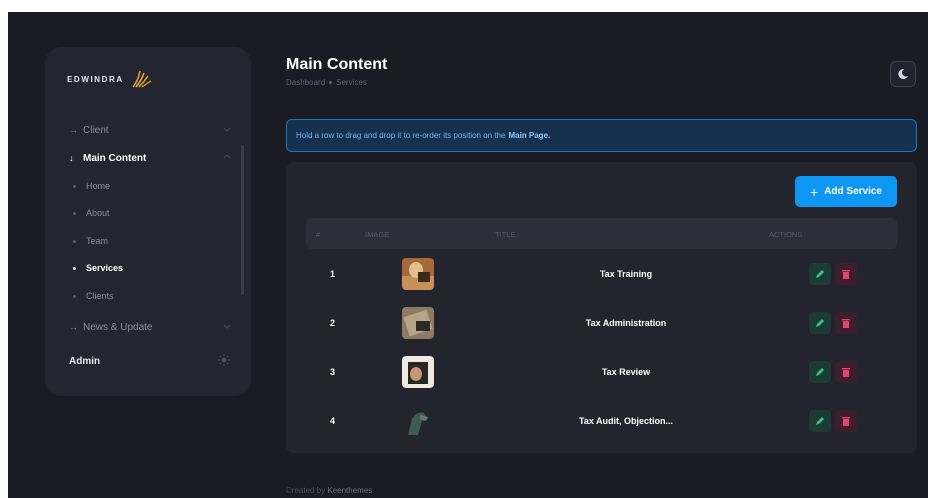 This screenshot has height=498, width=928. I want to click on column-header-title: TITLE, so click(505, 234).